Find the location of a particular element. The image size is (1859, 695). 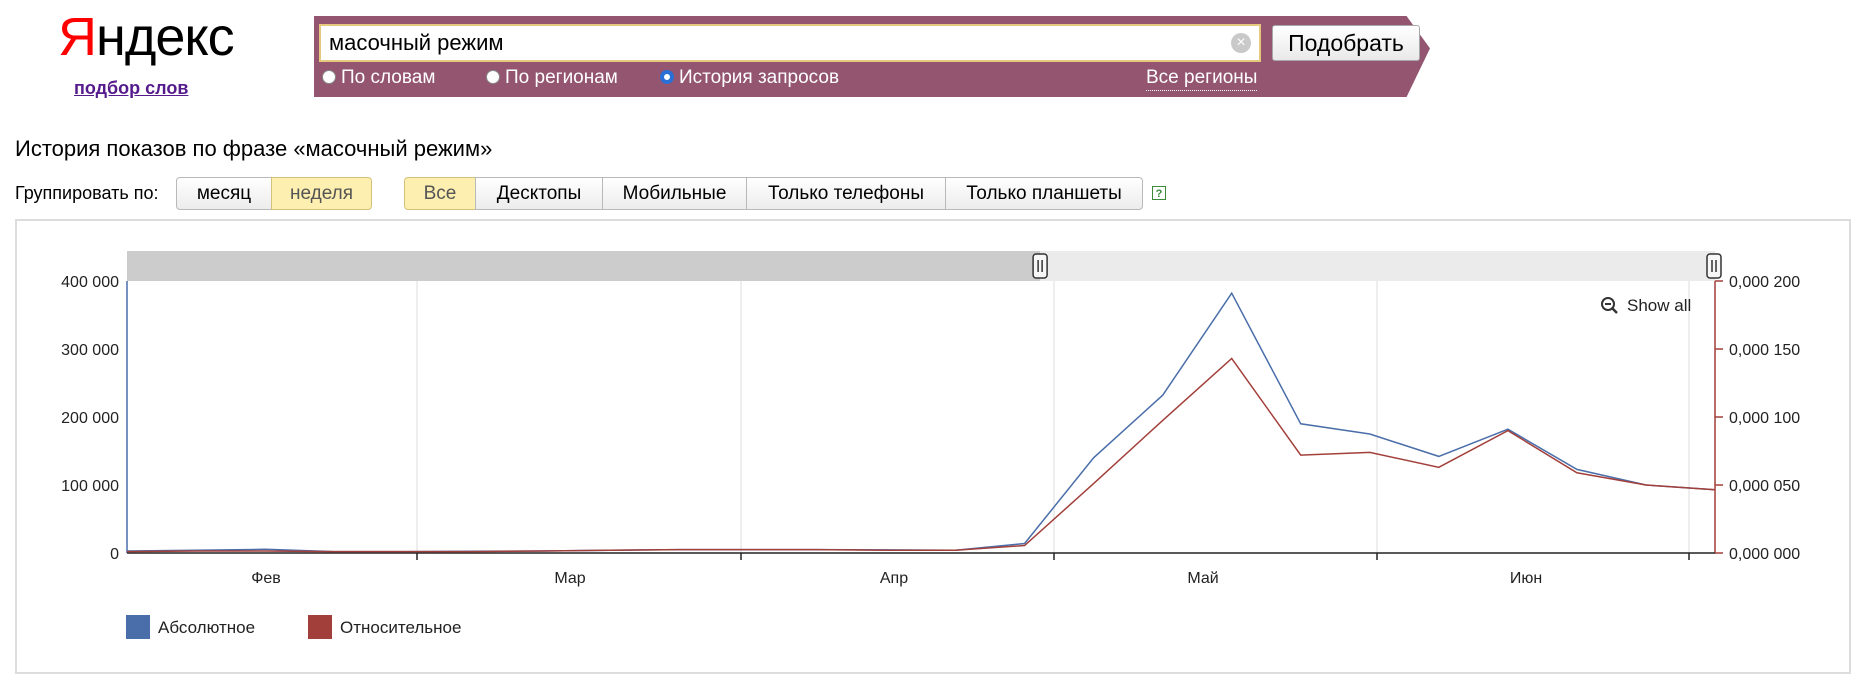

radio-by-regions-label: По регионам is located at coordinates (561, 77).